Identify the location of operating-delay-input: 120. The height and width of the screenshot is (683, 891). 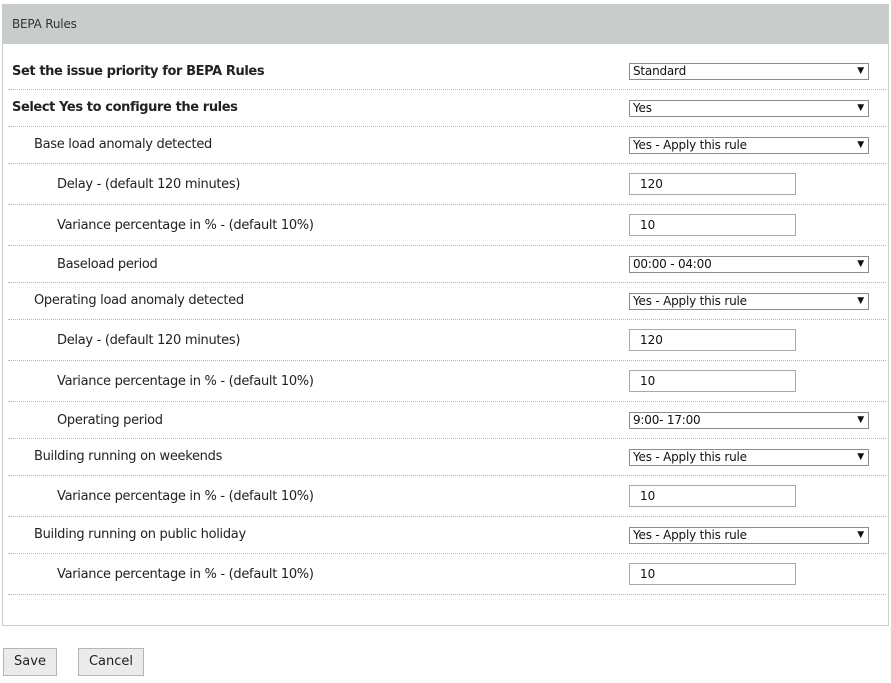
(712, 340).